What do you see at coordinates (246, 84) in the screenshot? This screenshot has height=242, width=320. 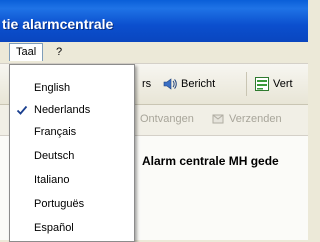 I see `toolbar-separator` at bounding box center [246, 84].